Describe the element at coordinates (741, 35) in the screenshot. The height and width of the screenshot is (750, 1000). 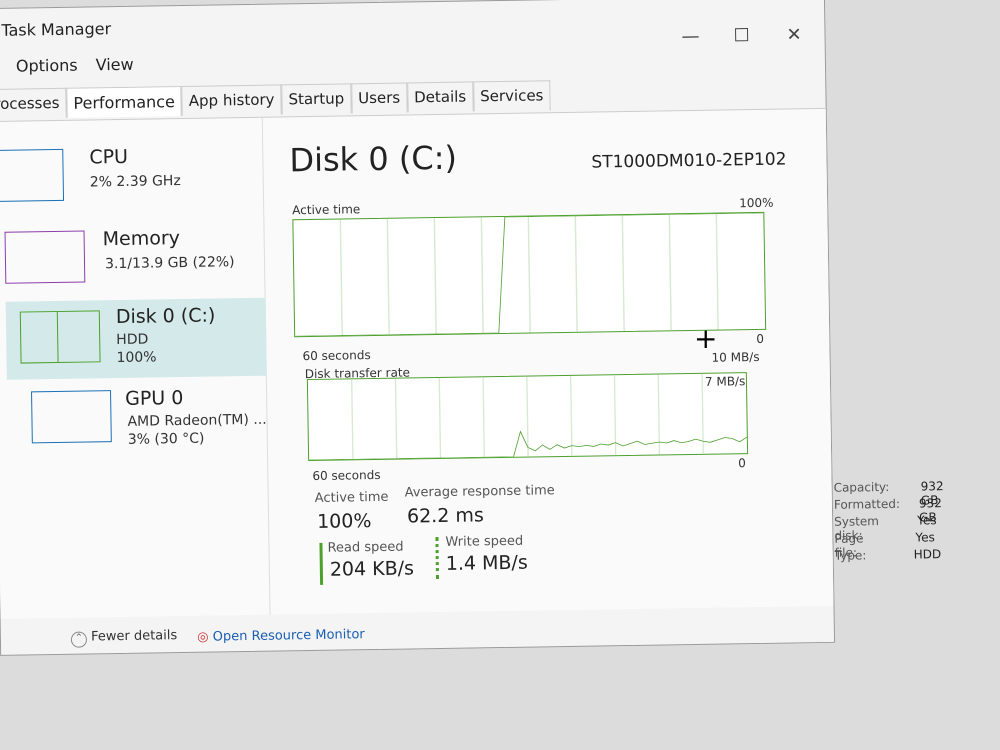
I see `maximize-button: ☐` at that location.